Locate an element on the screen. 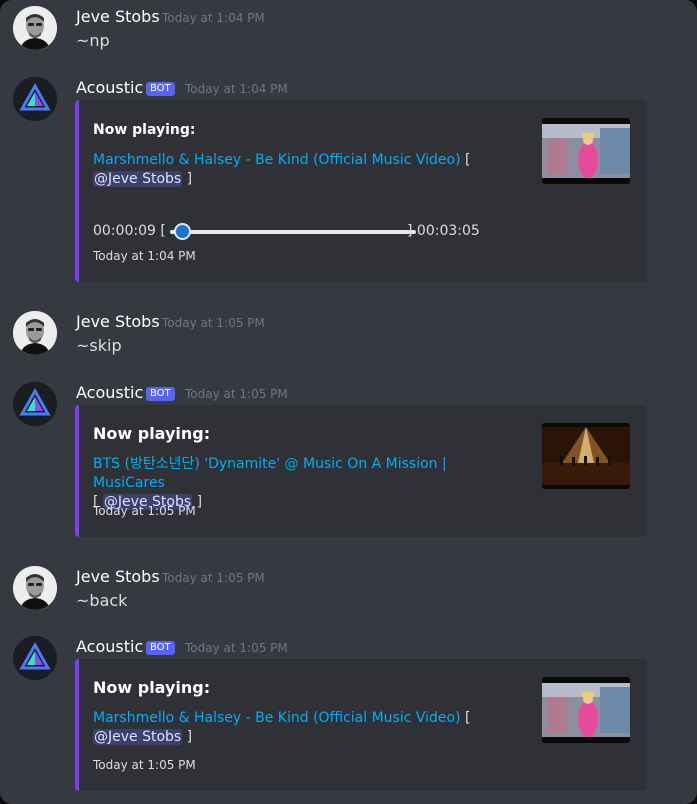  message-user: Jeve Stobs Today at 1:05 PM ~skip is located at coordinates (348, 332).